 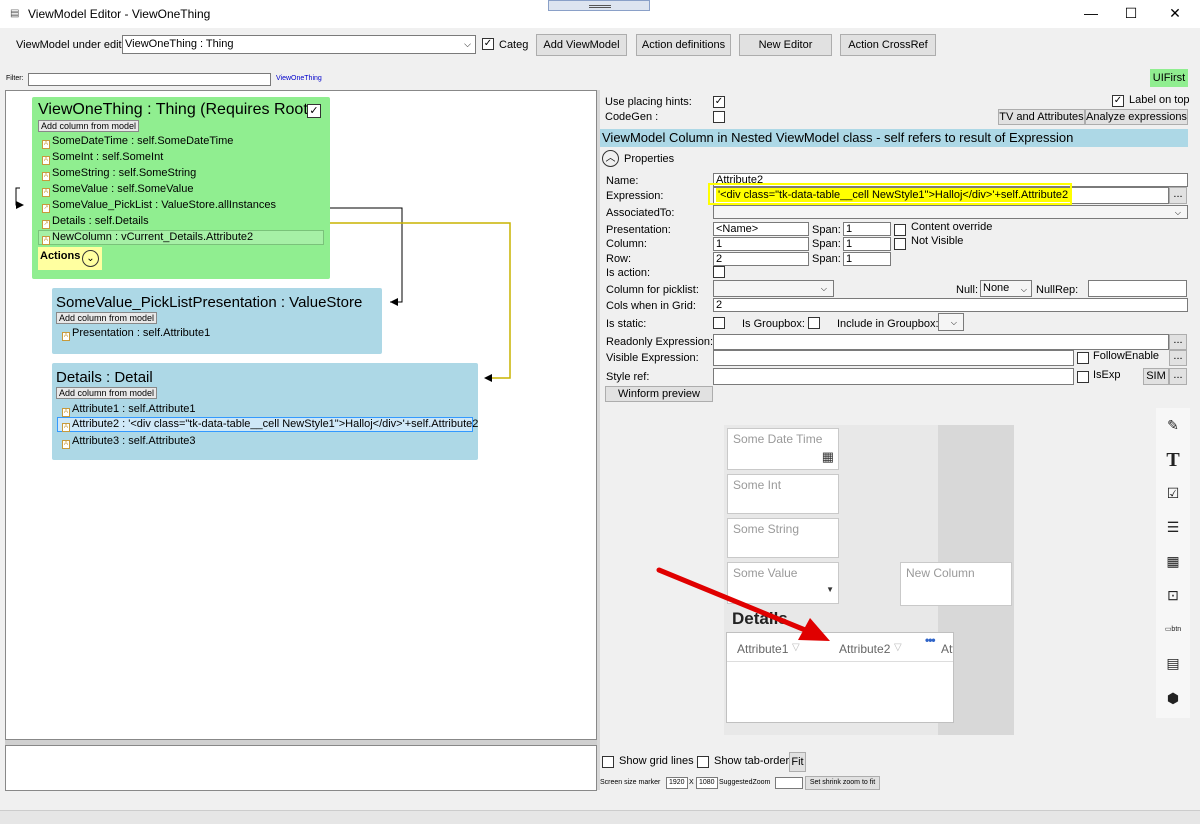 I want to click on lower-pane, so click(x=301, y=768).